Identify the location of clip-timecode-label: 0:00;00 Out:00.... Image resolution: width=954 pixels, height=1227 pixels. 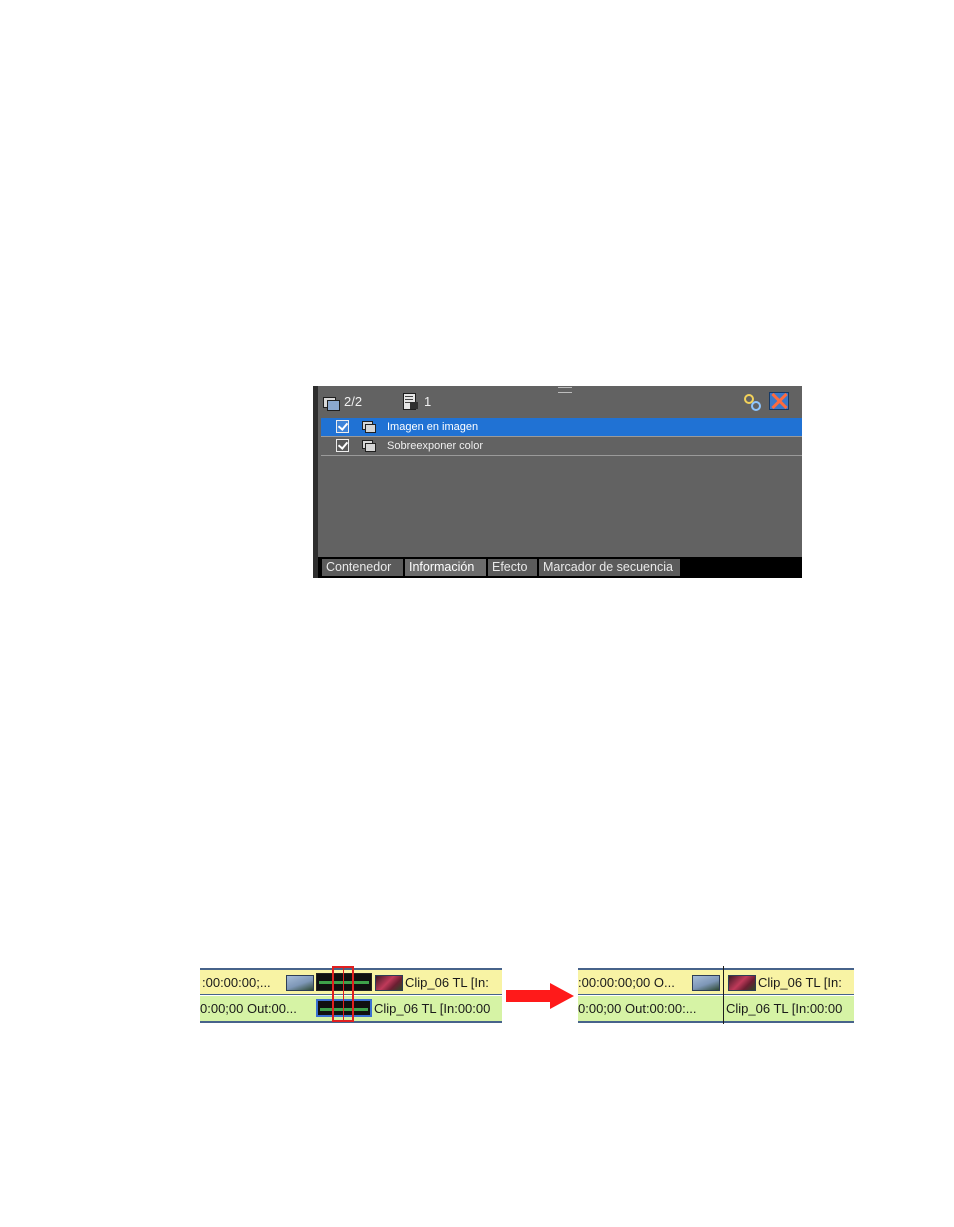
(248, 1008).